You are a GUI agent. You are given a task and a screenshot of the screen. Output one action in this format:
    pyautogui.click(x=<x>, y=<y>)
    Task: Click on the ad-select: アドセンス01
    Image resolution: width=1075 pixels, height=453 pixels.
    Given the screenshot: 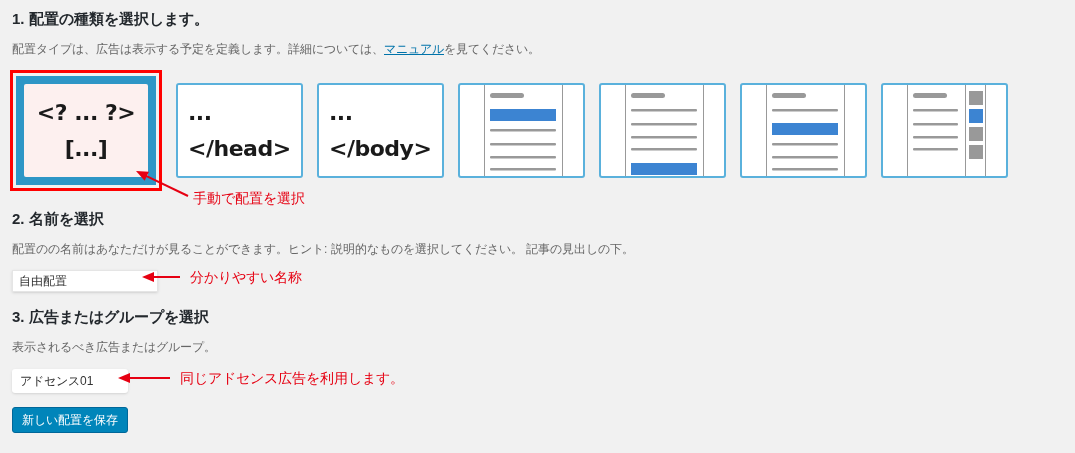 What is the action you would take?
    pyautogui.click(x=70, y=381)
    